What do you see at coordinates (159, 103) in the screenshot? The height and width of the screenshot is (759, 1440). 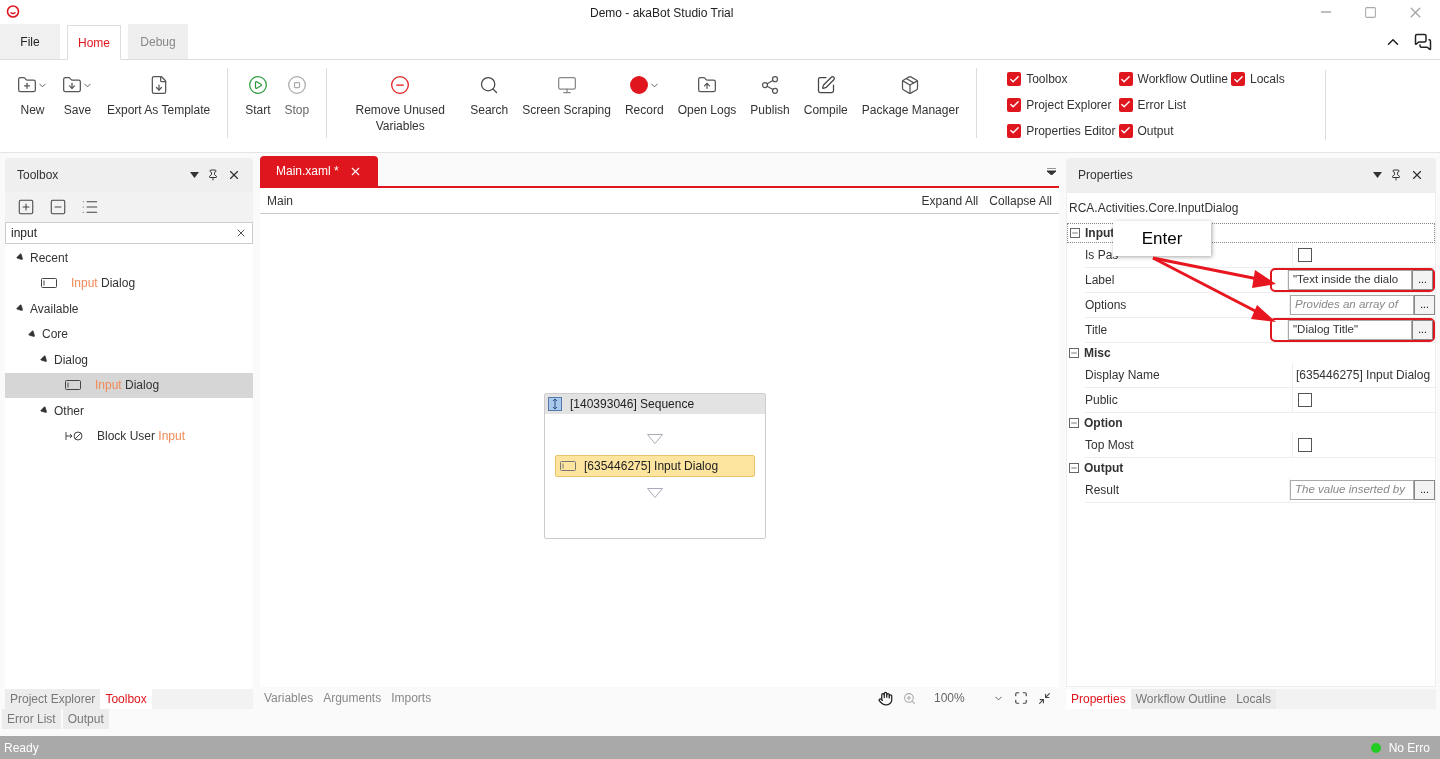 I see `ribbon-button: Export As Template` at bounding box center [159, 103].